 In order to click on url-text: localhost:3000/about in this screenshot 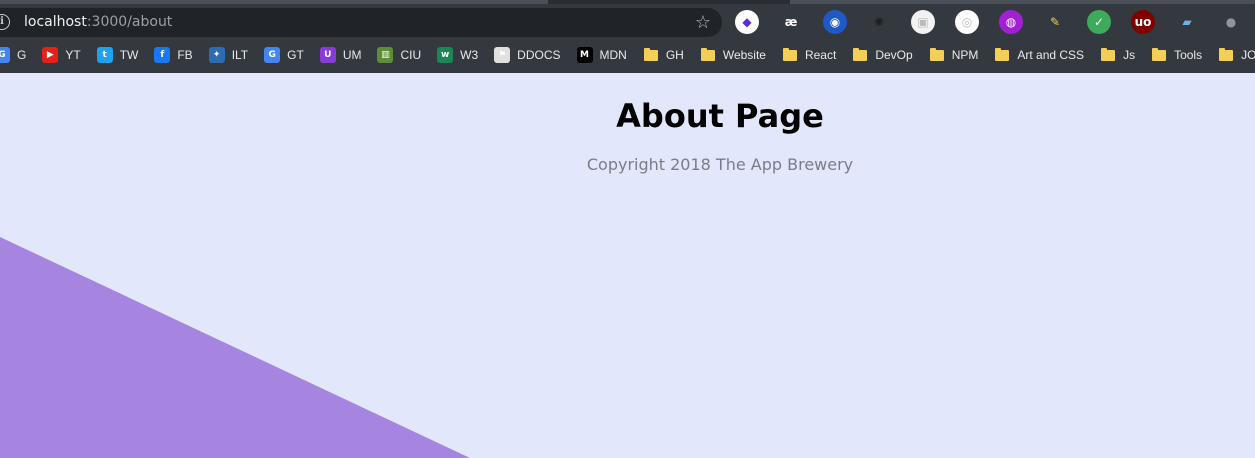, I will do `click(98, 22)`.